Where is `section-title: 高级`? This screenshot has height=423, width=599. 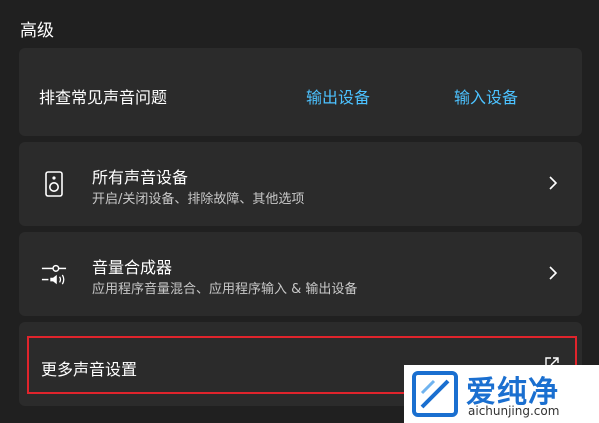
section-title: 高级 is located at coordinates (37, 31).